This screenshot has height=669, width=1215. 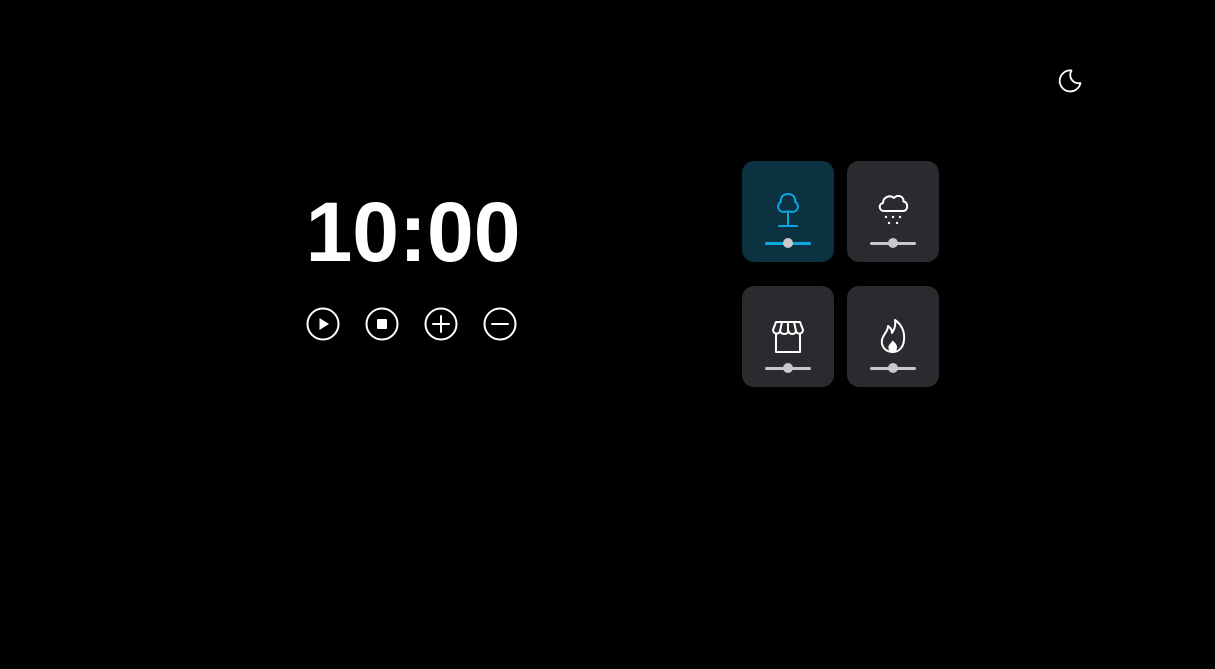 I want to click on fire-icon, so click(x=893, y=336).